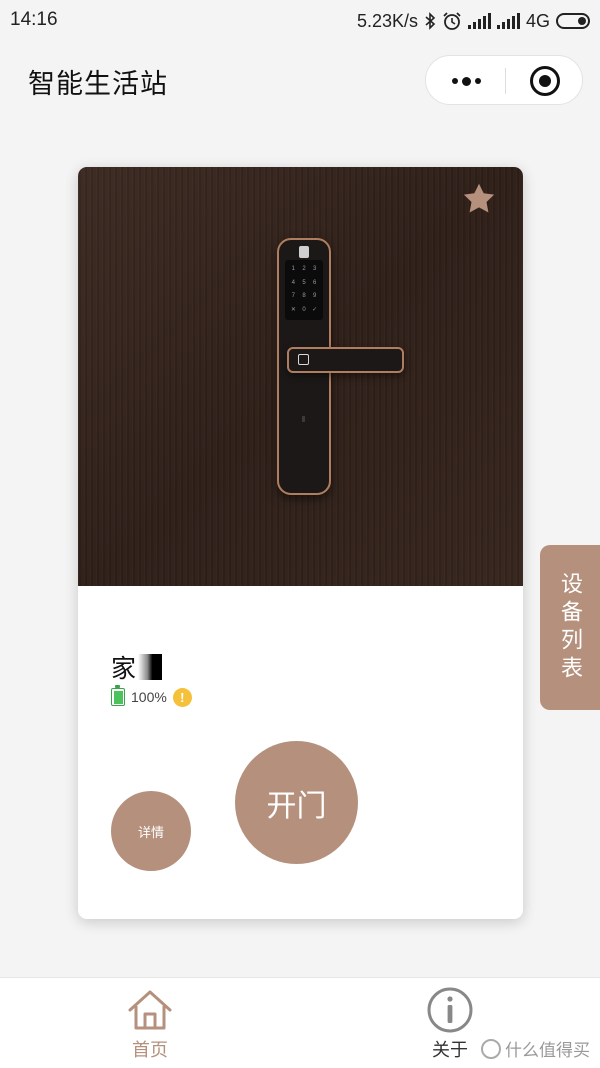  I want to click on close-circle-icon, so click(545, 81).